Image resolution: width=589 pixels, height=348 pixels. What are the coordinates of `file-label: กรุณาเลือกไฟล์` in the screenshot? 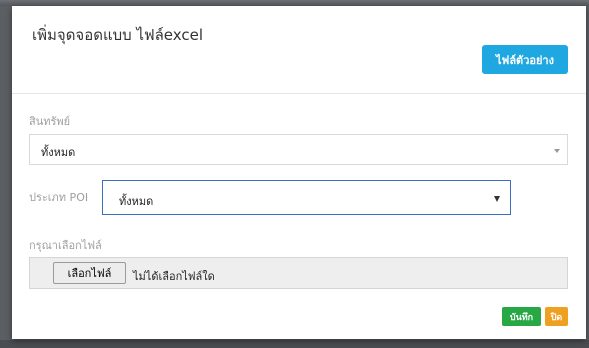 It's located at (65, 245).